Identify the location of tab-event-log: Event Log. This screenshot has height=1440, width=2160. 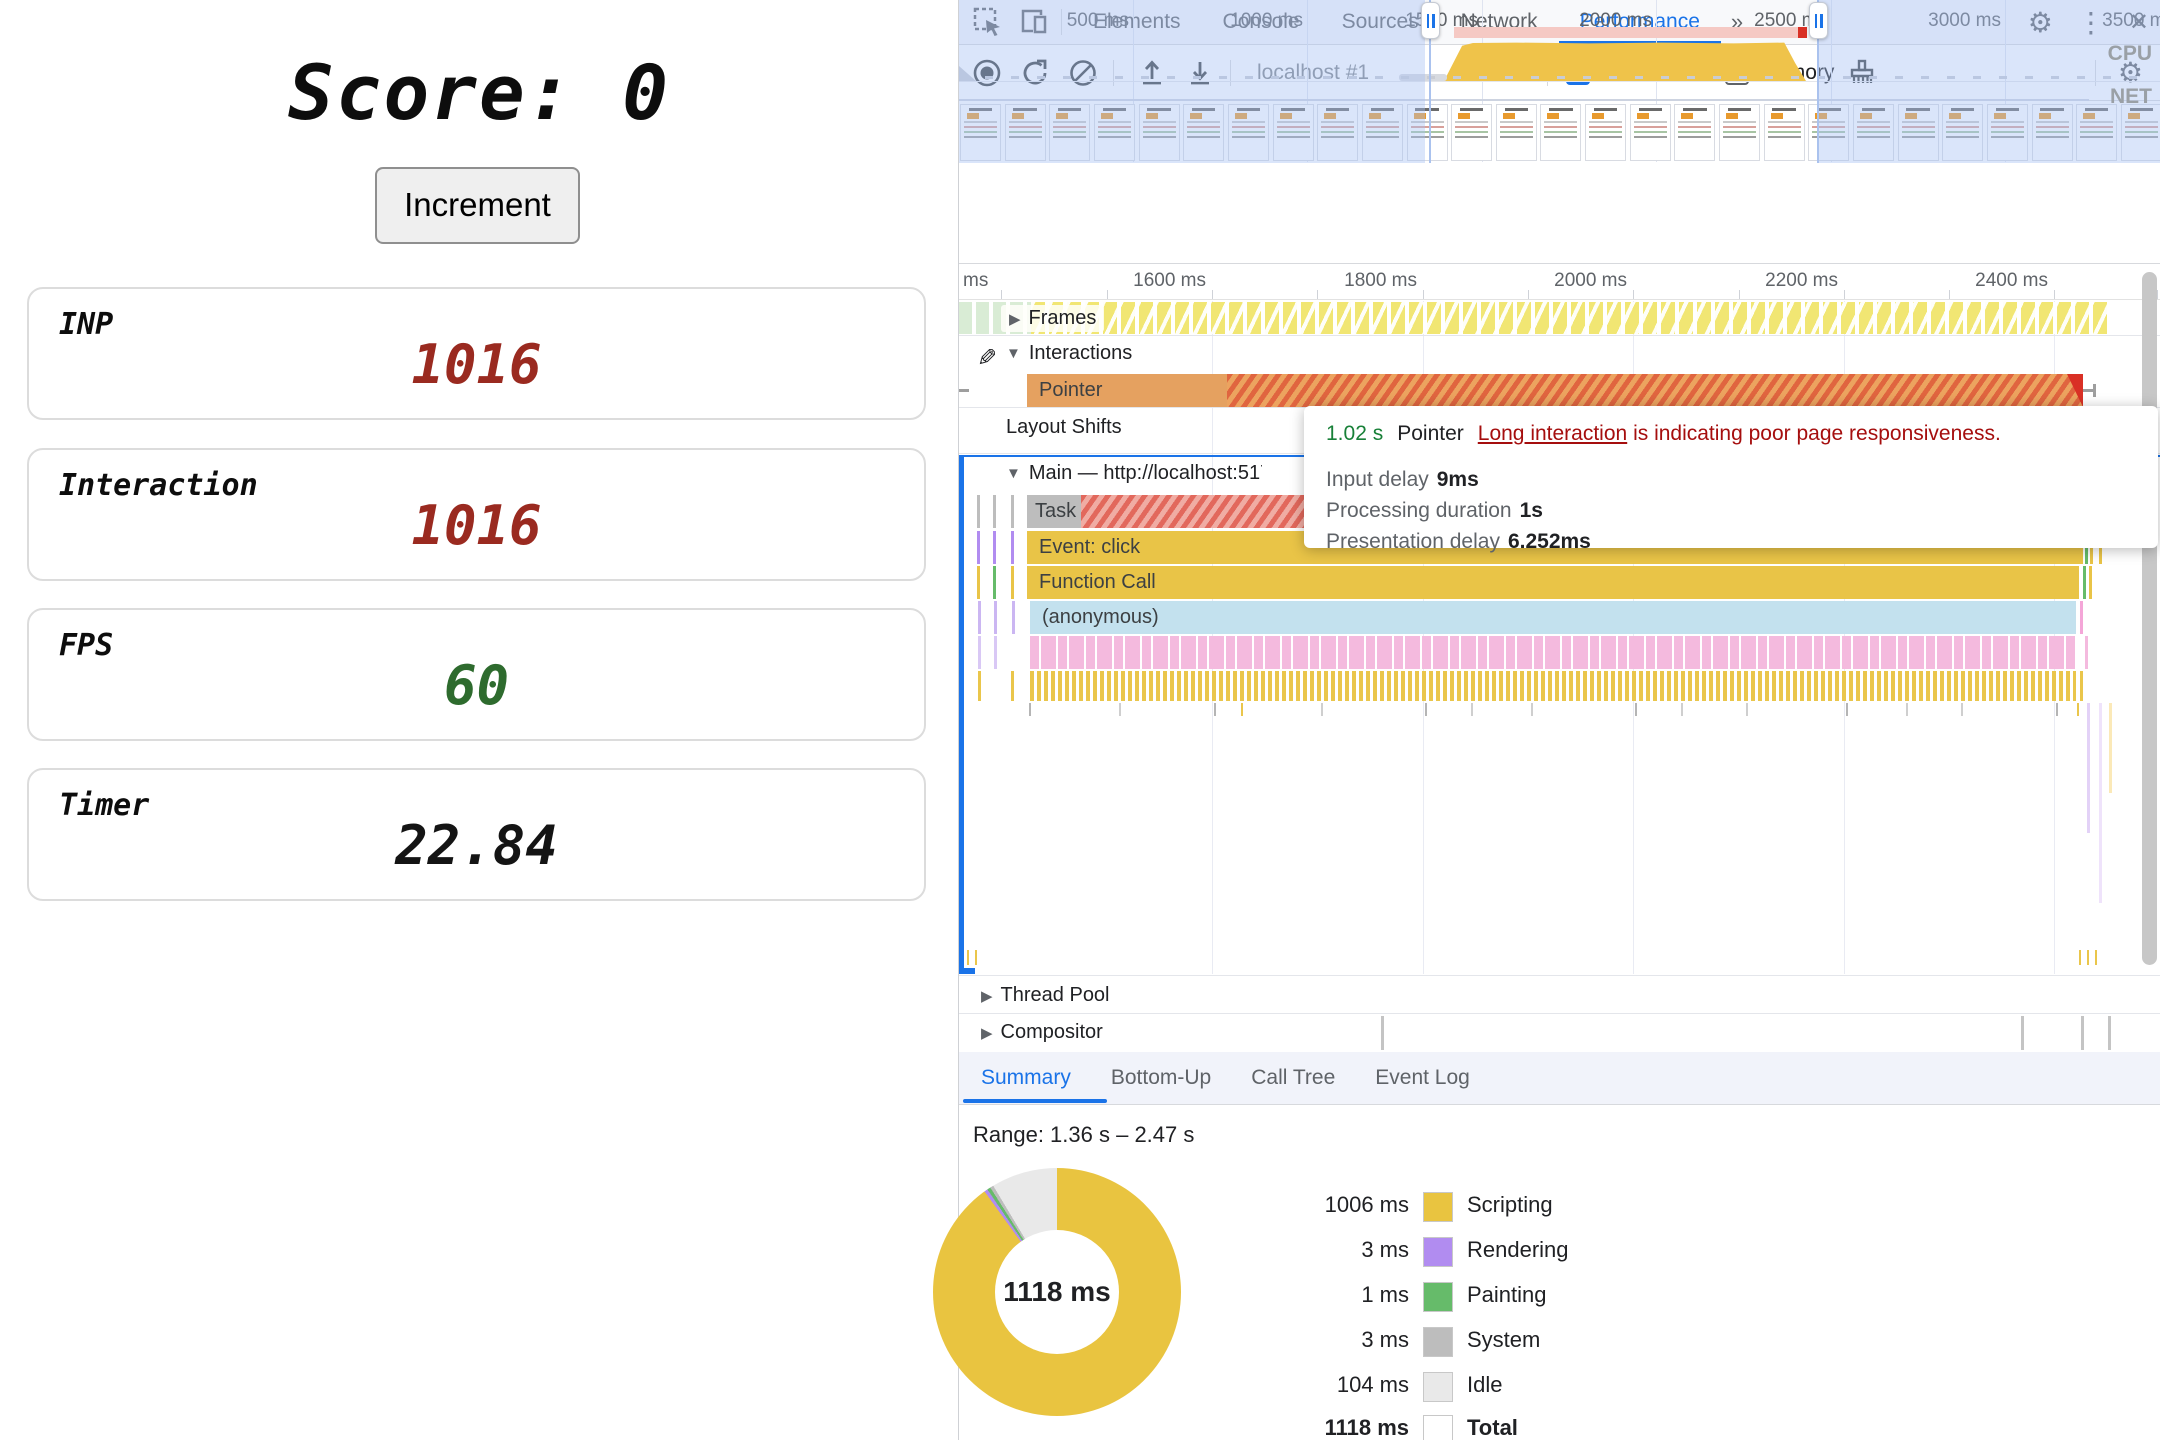
(1422, 1078).